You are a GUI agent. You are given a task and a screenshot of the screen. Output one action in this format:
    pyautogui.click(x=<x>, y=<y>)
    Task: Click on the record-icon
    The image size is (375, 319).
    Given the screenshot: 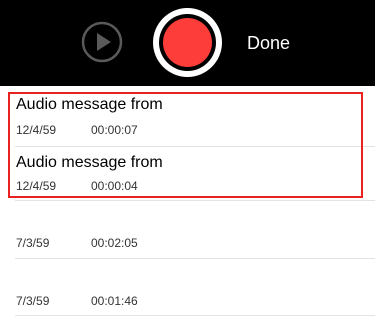 What is the action you would take?
    pyautogui.click(x=187, y=42)
    